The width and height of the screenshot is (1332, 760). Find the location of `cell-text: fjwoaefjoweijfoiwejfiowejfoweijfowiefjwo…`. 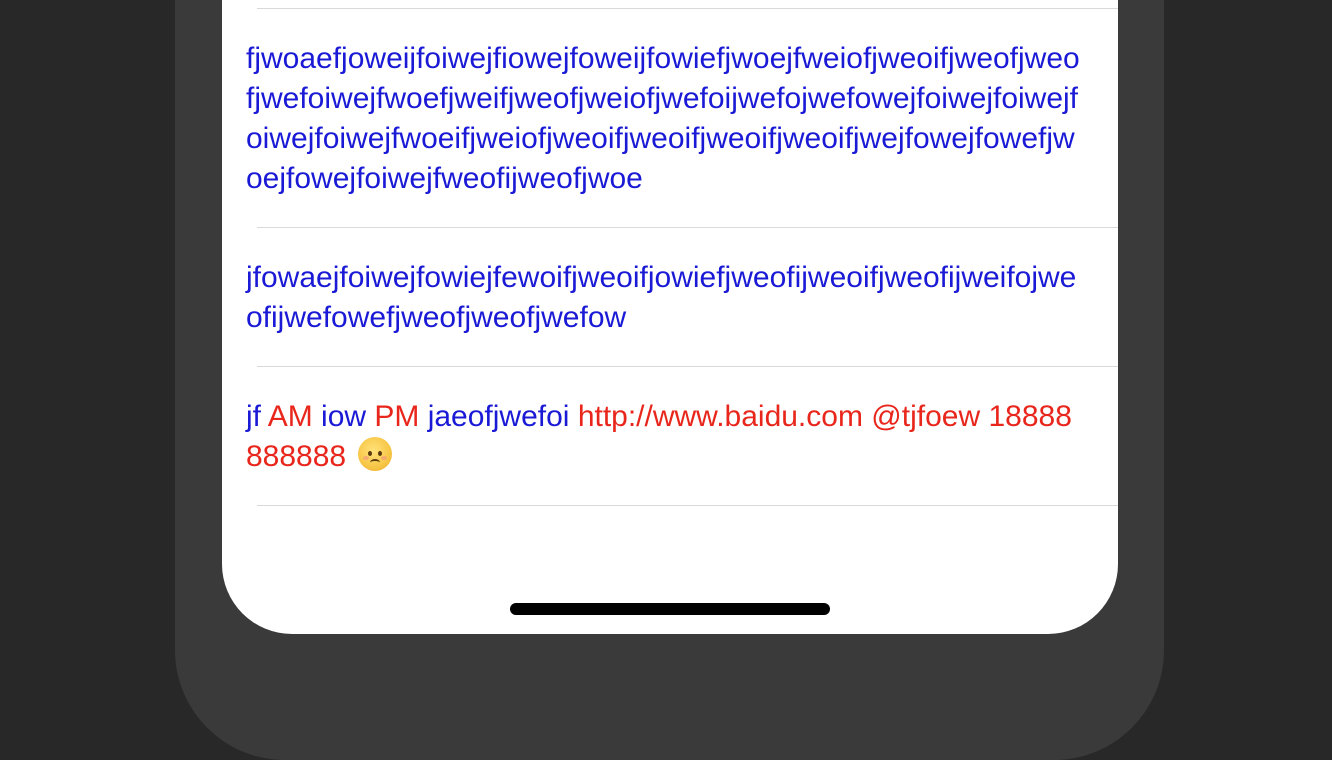

cell-text: fjwoaefjoweijfoiwejfiowejfoweijfowiefjwo… is located at coordinates (663, 118).